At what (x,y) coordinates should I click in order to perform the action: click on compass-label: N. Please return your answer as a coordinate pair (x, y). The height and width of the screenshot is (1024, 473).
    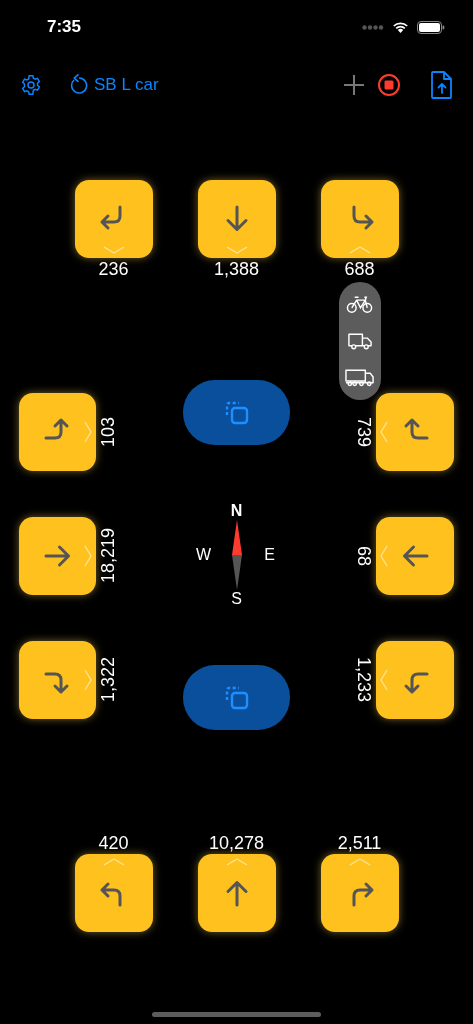
    Looking at the image, I should click on (236, 511).